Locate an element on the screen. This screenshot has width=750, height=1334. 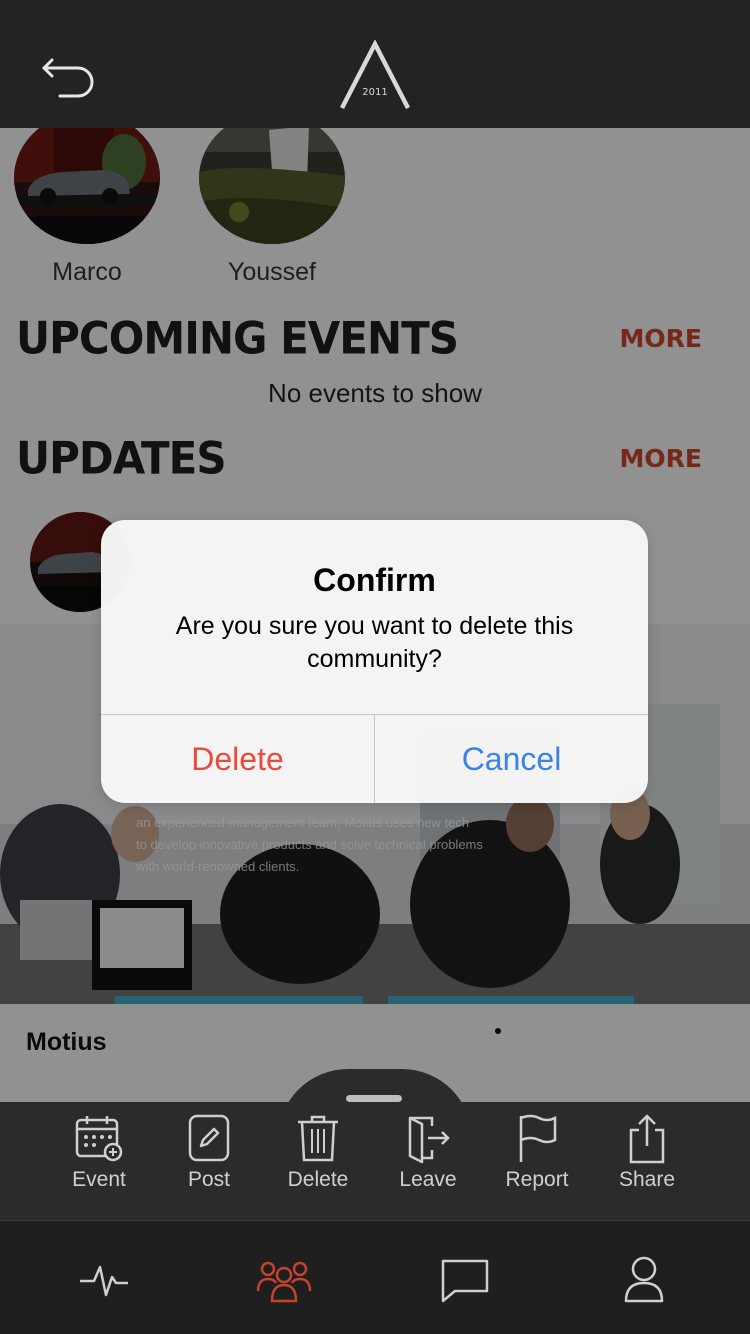
tab-messages is located at coordinates (465, 1280).